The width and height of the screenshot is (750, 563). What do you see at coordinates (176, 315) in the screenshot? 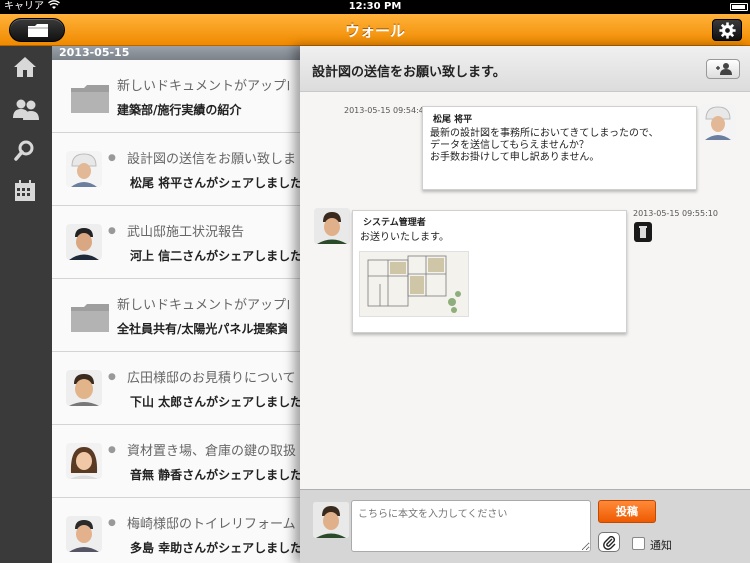
I see `list-item: 新しいドキュメントがアップロ 全社員共有/太陽光パネル提案資料` at bounding box center [176, 315].